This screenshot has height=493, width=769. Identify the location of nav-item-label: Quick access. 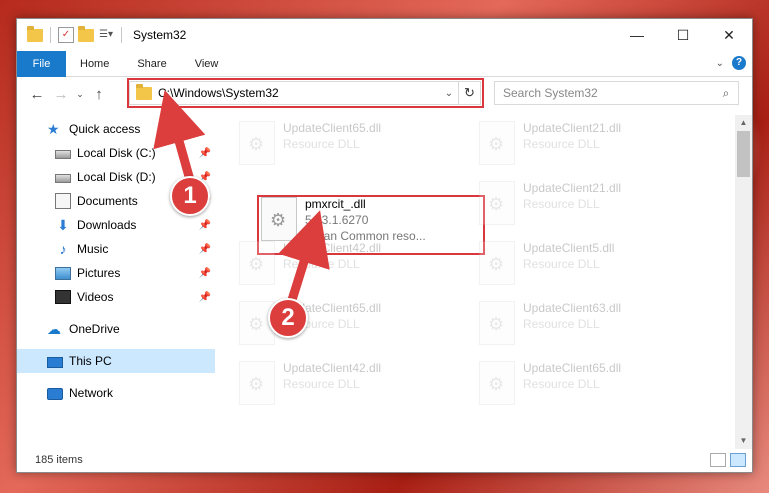
(105, 129).